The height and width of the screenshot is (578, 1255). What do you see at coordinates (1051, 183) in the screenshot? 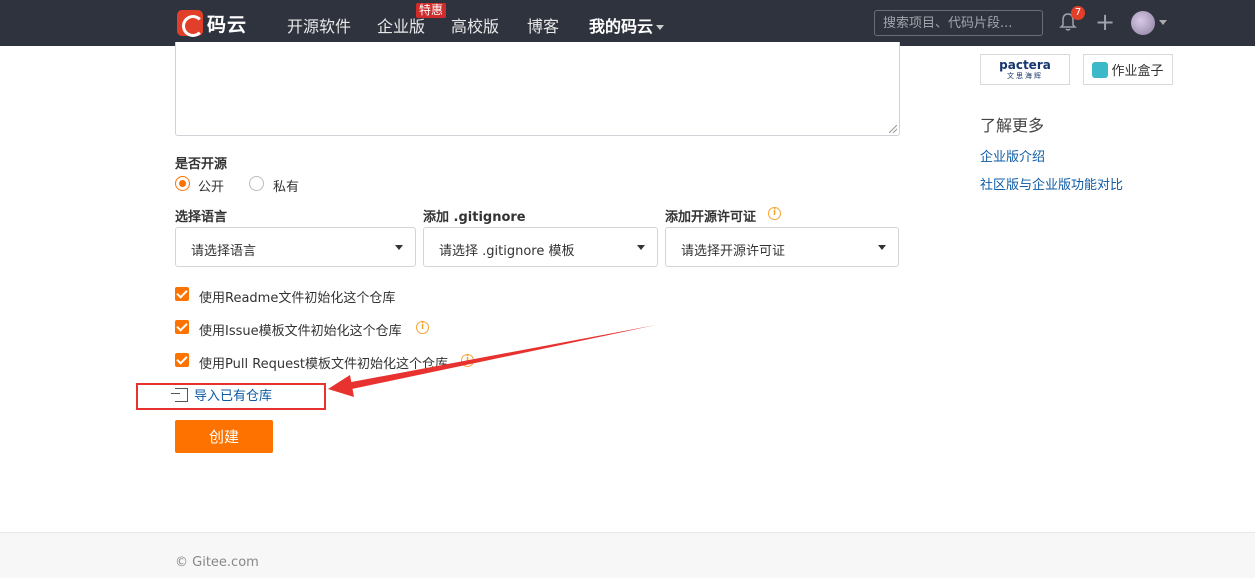
I see `edition-compare-link: 社区版与企业版功能对比` at bounding box center [1051, 183].